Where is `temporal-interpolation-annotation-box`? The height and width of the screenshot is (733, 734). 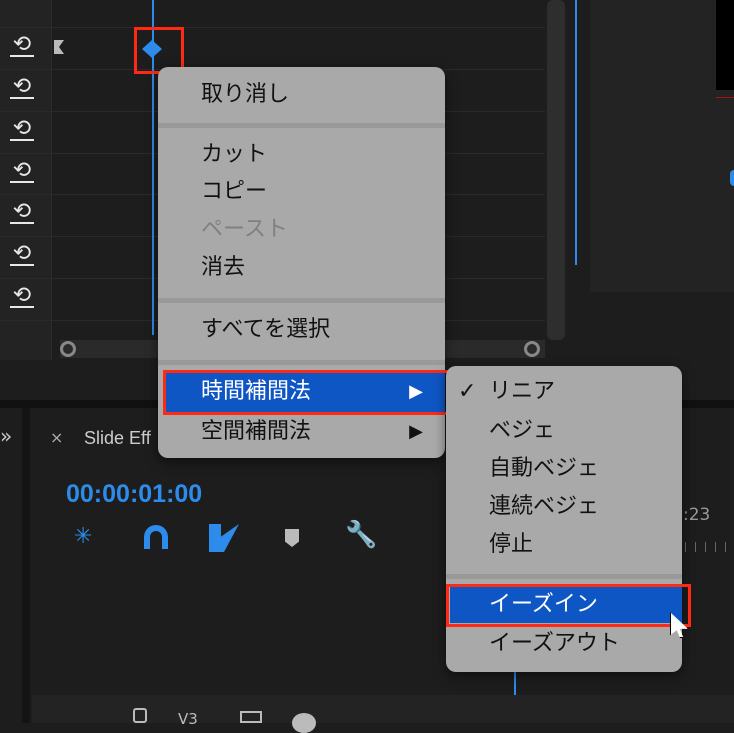 temporal-interpolation-annotation-box is located at coordinates (307, 392).